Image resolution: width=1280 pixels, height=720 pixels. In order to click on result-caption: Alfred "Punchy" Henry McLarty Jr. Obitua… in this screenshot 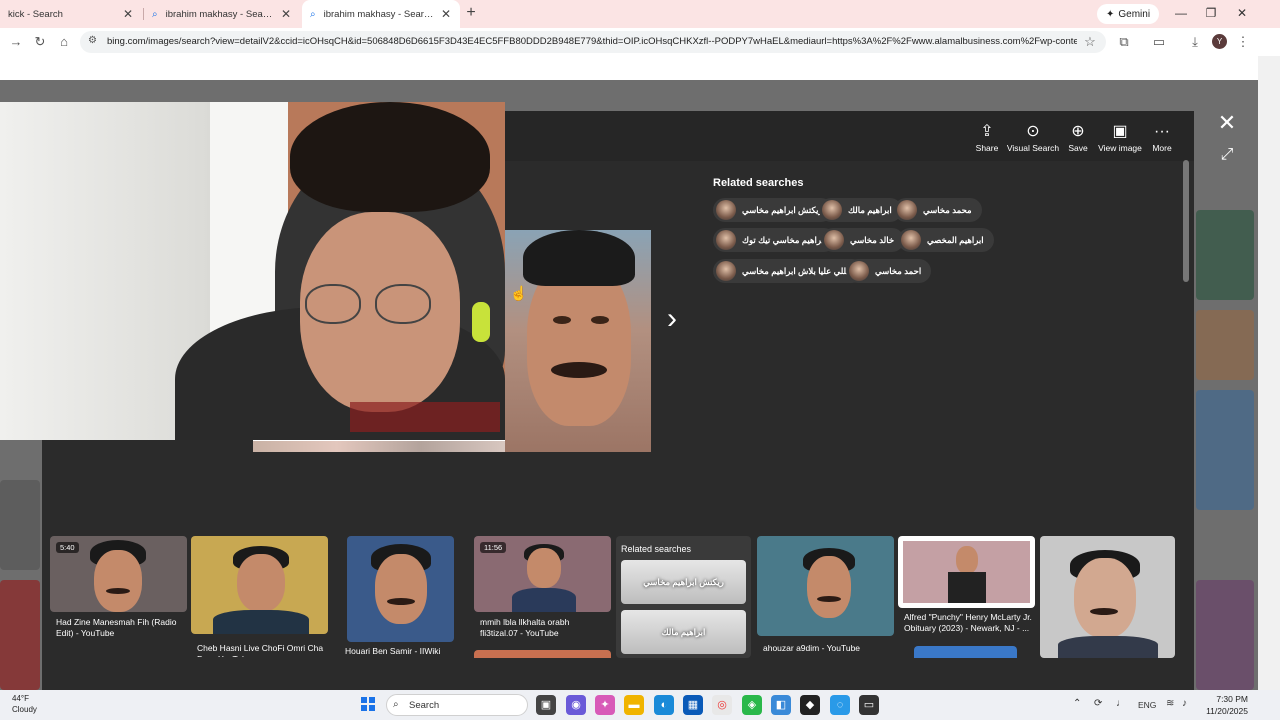, I will do `click(969, 623)`.